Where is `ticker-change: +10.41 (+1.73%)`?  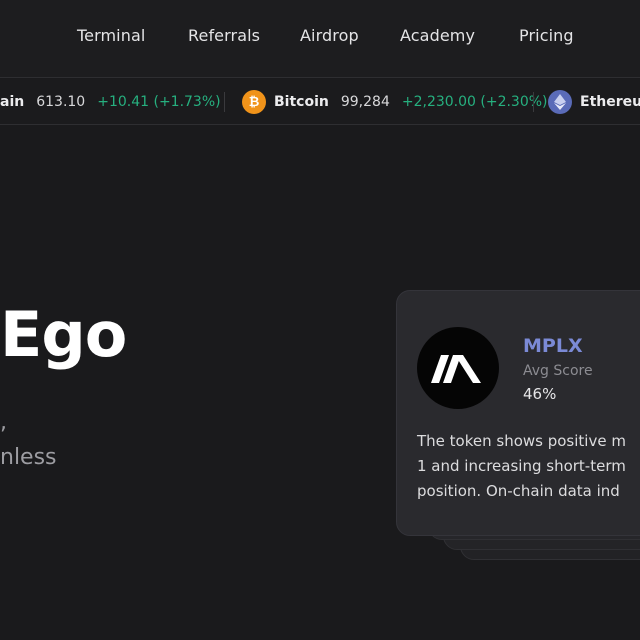
ticker-change: +10.41 (+1.73%) is located at coordinates (159, 102).